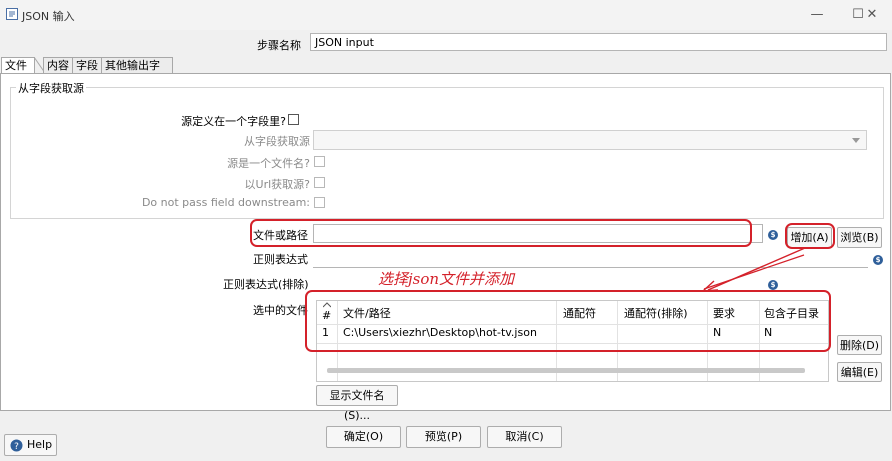 This screenshot has width=892, height=461. What do you see at coordinates (598, 42) in the screenshot?
I see `step-name-input: JSON input` at bounding box center [598, 42].